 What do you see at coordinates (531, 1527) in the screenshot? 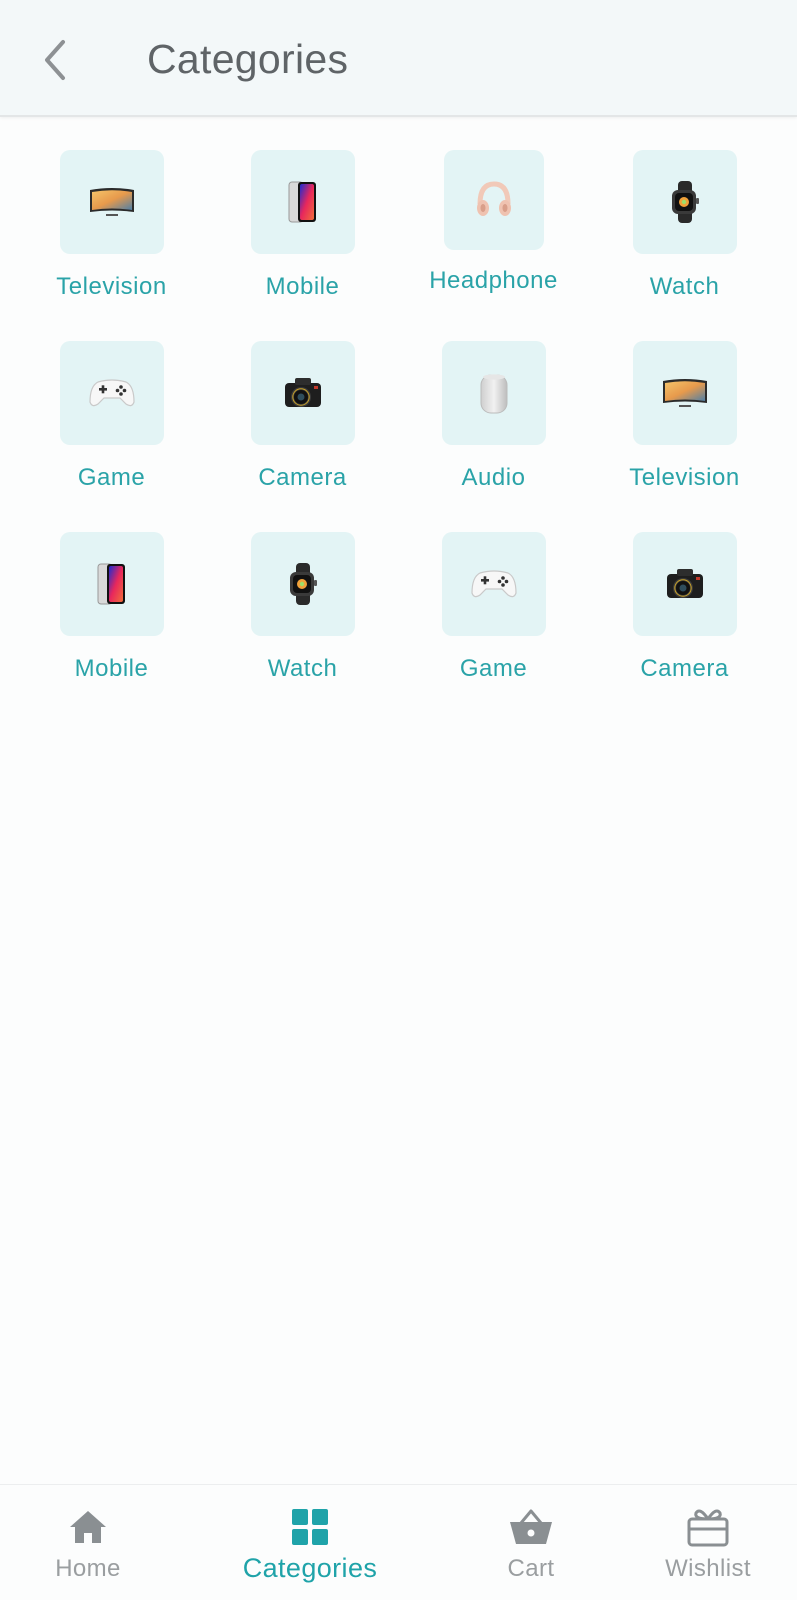
I see `cart-basket-icon` at bounding box center [531, 1527].